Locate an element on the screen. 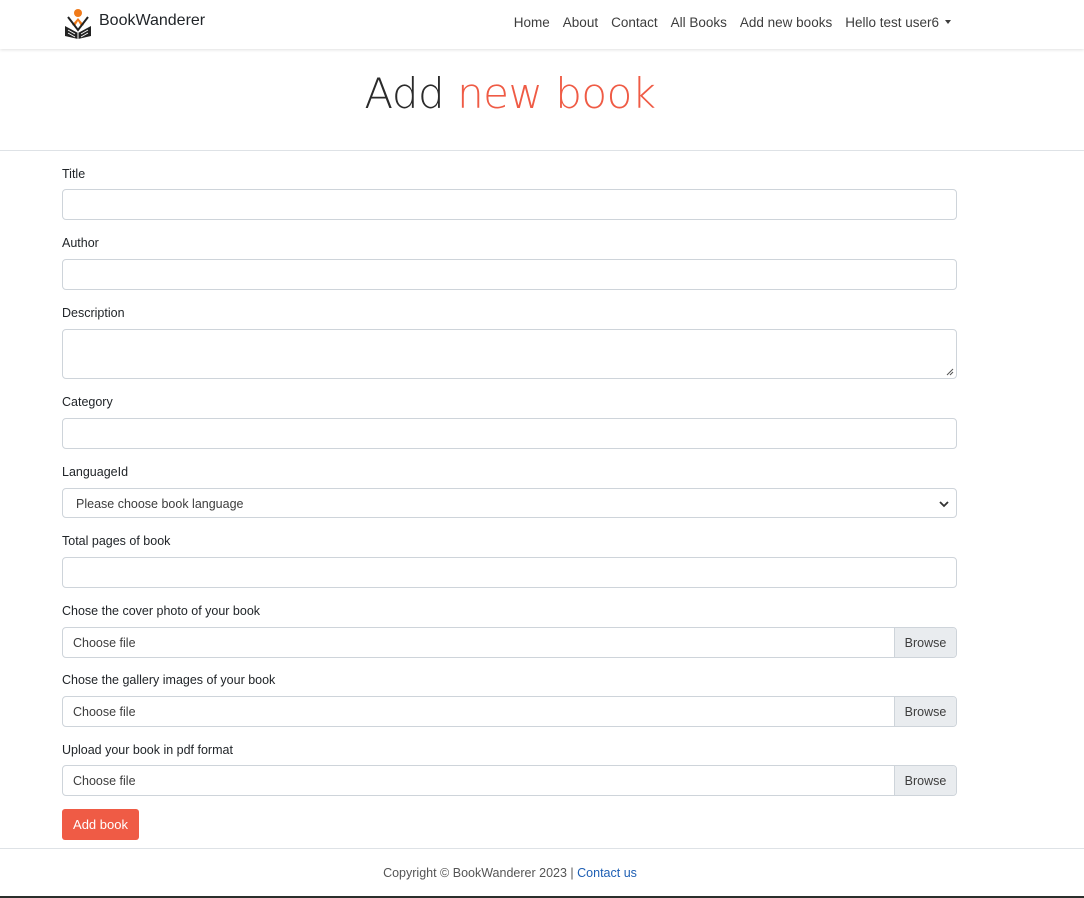 This screenshot has height=898, width=1084. gallery-browse-button: Browse is located at coordinates (925, 711).